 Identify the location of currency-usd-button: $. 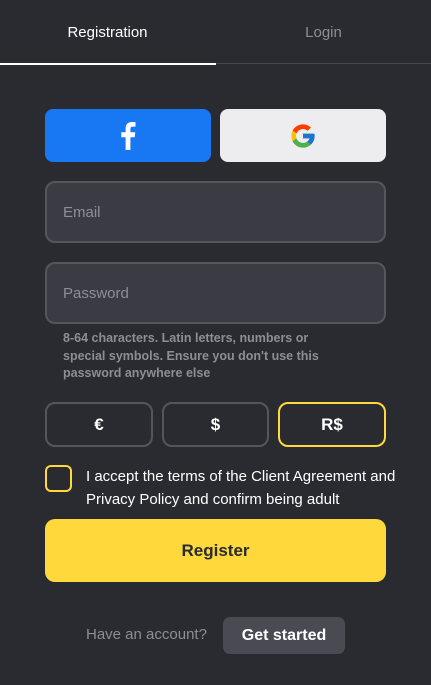
(215, 424).